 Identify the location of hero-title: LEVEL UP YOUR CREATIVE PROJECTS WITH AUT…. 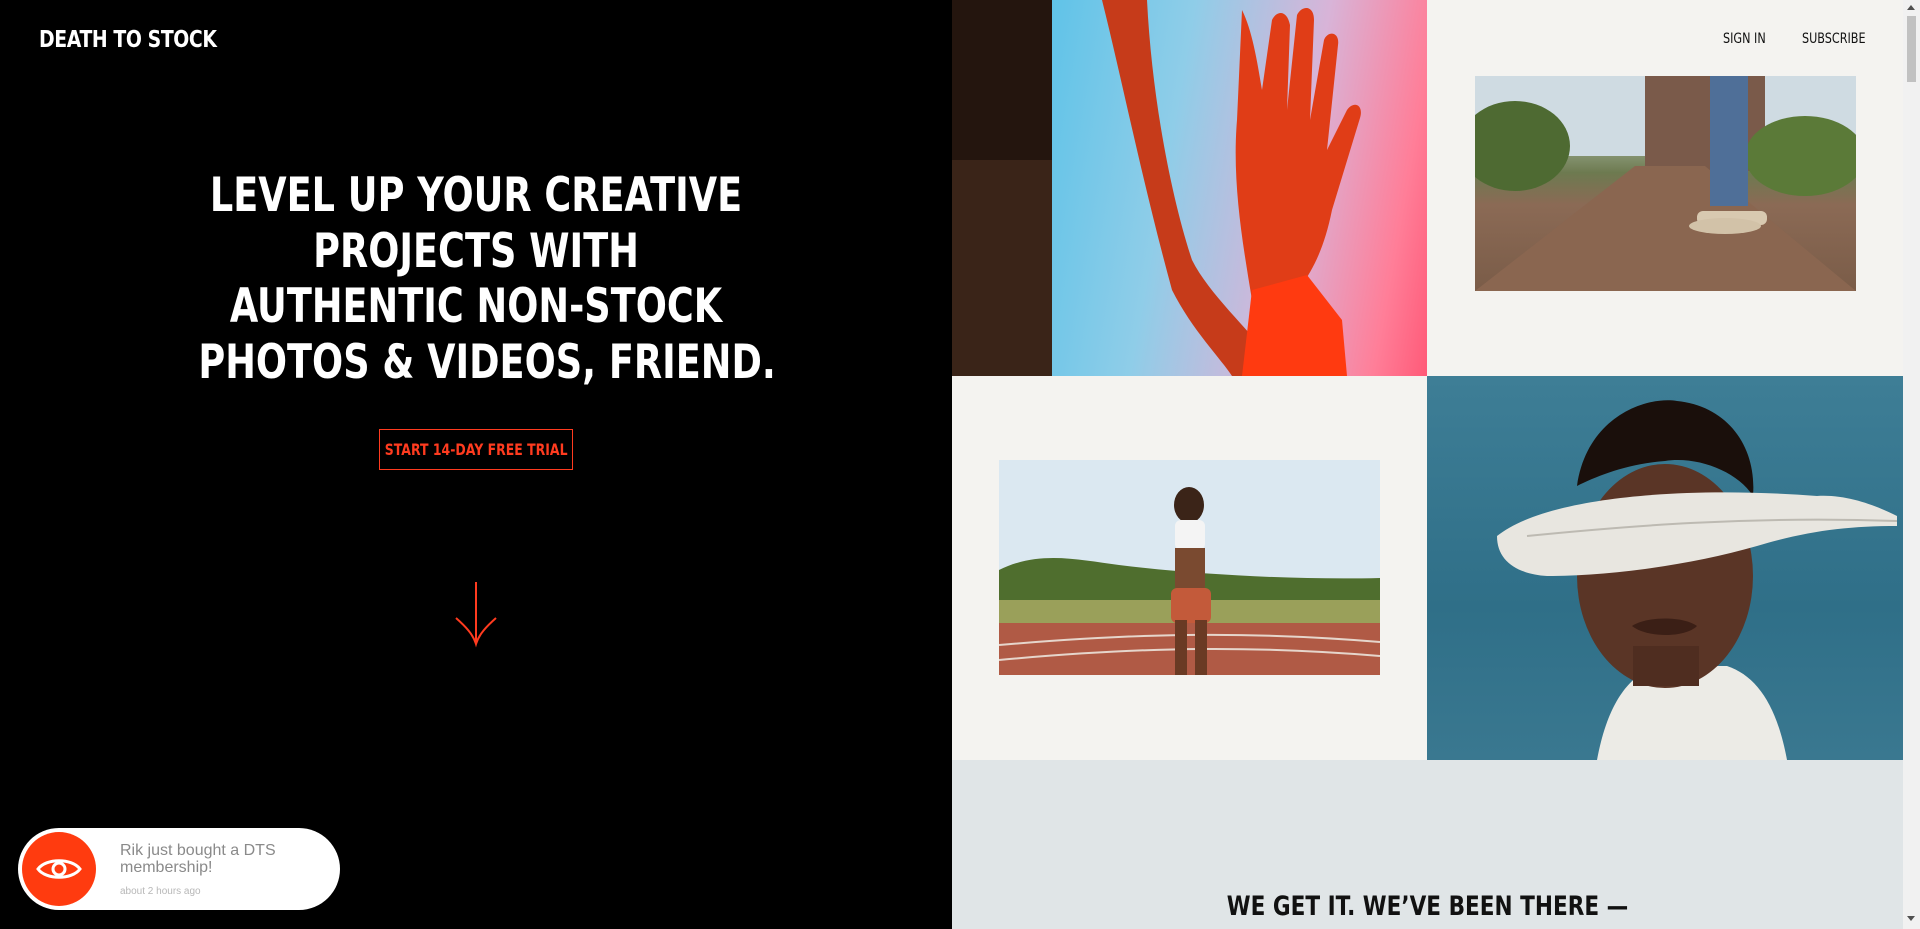
(487, 279).